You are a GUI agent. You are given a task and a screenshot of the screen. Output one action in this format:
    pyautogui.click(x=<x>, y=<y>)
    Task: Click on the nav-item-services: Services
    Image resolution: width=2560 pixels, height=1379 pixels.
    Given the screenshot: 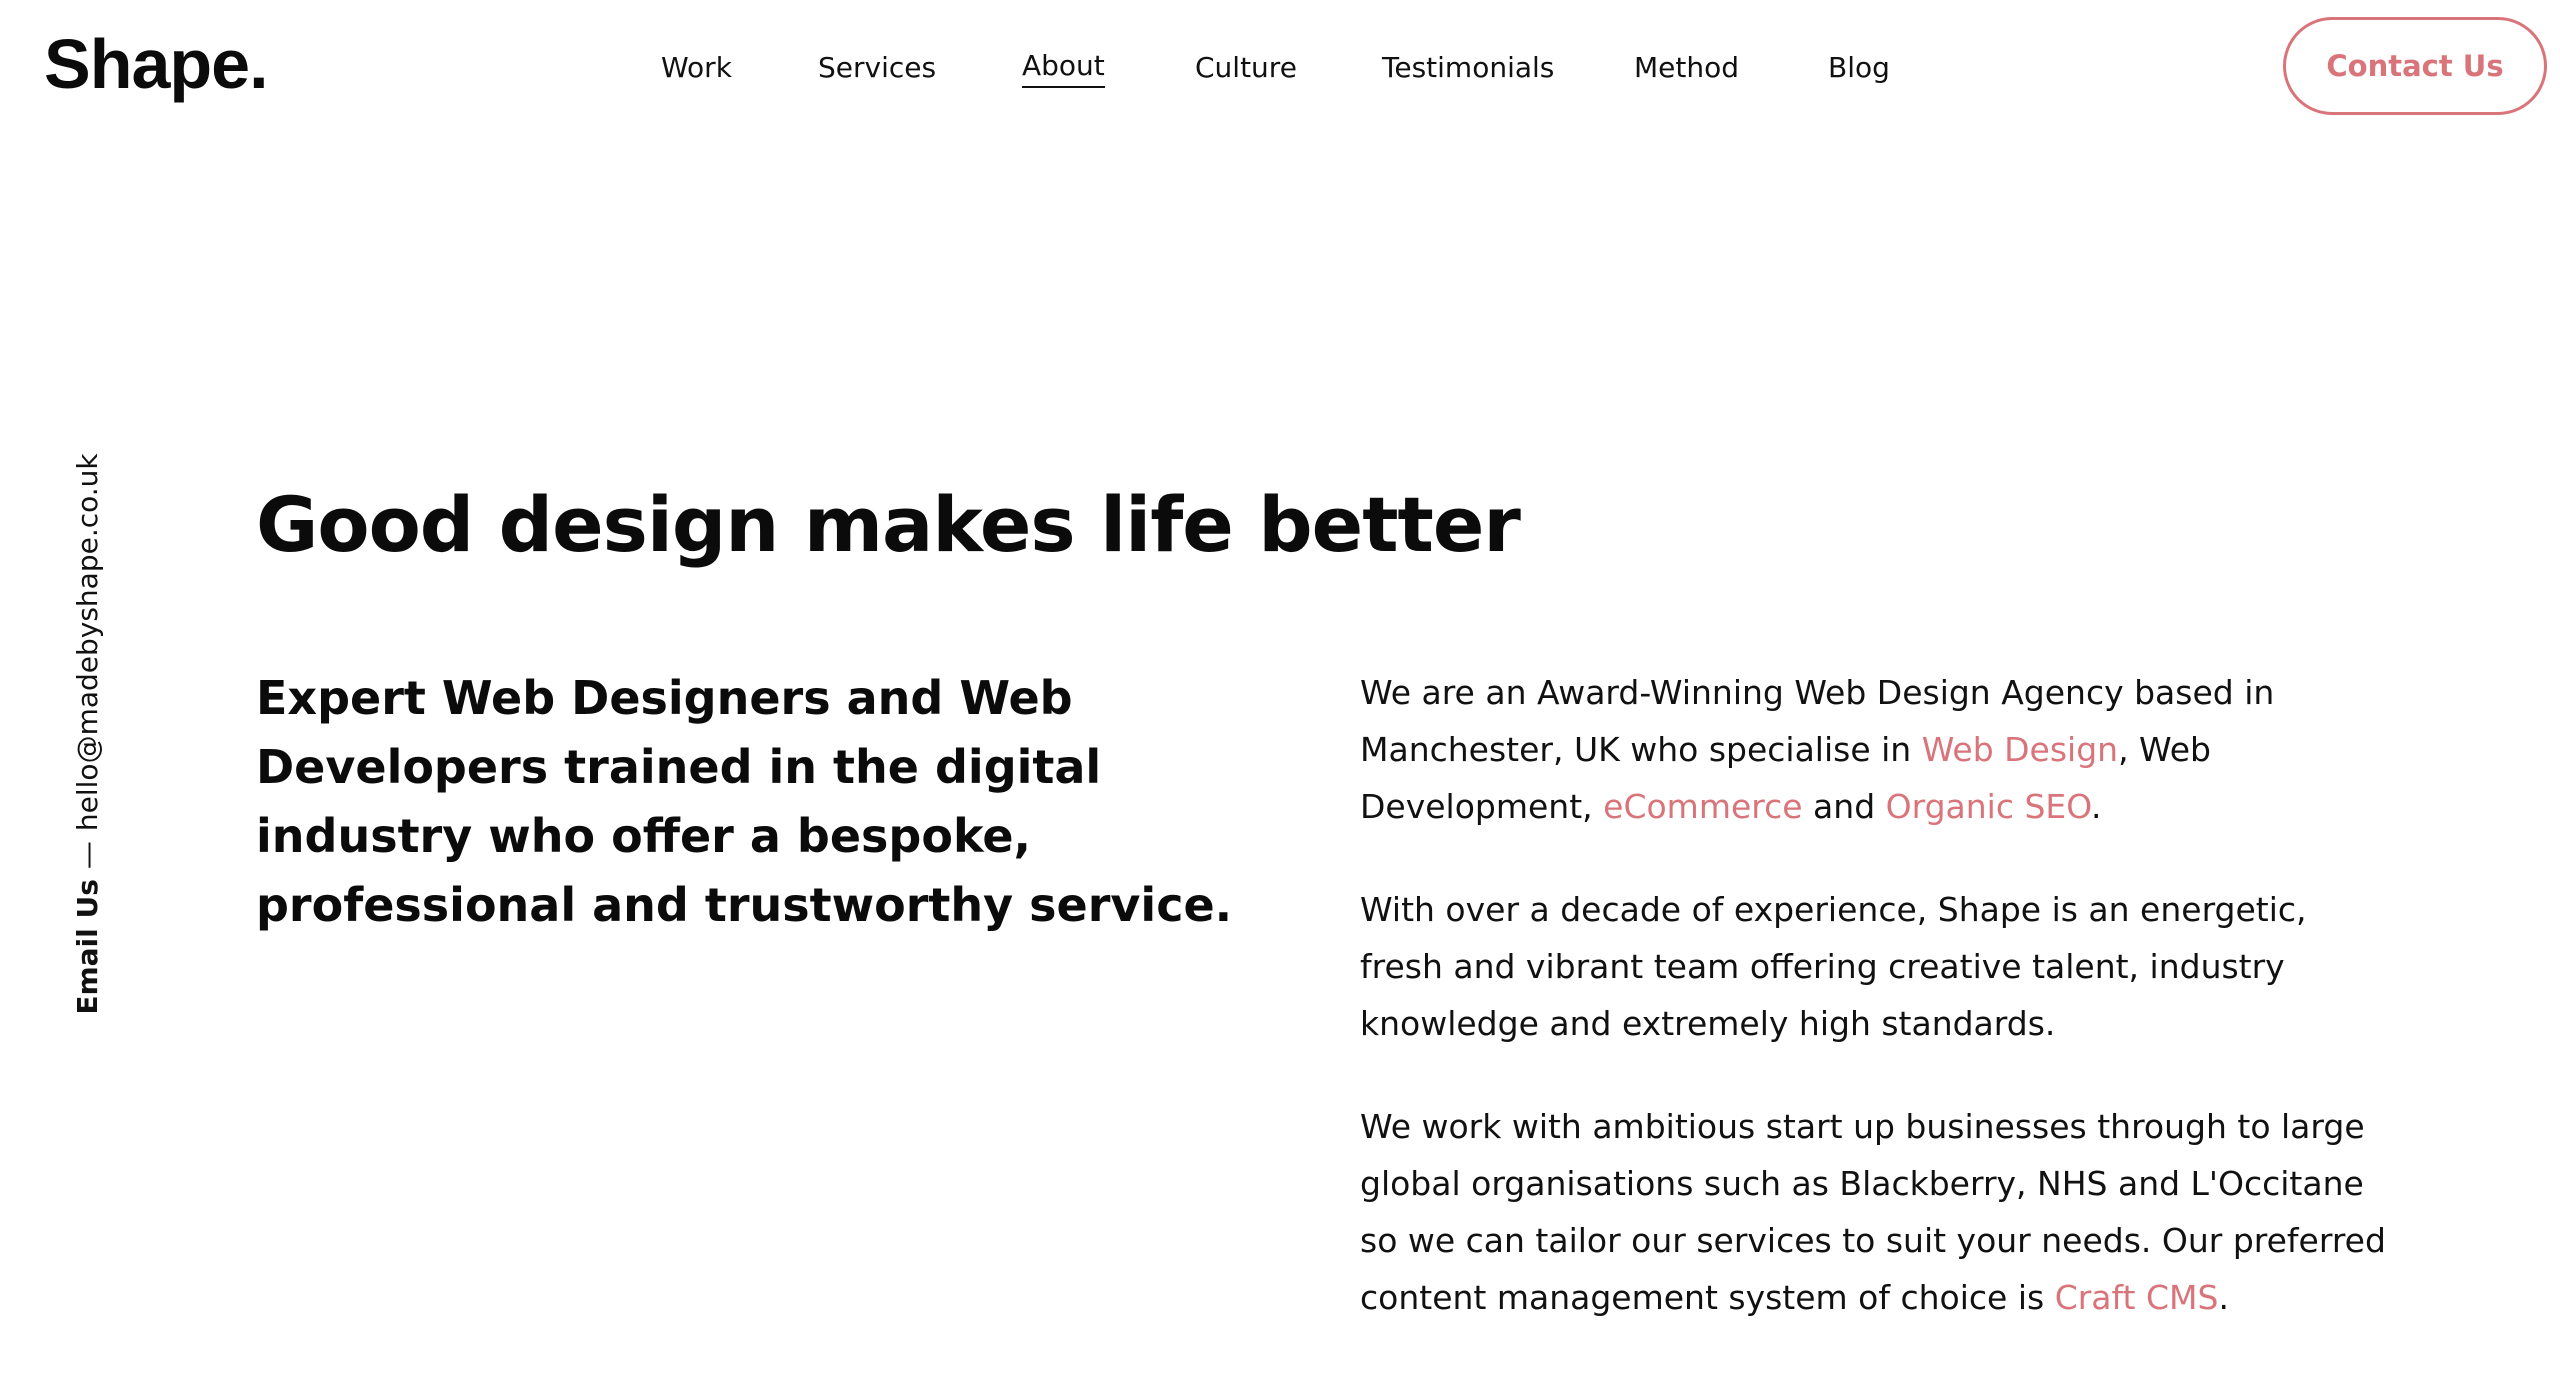 What is the action you would take?
    pyautogui.click(x=877, y=68)
    